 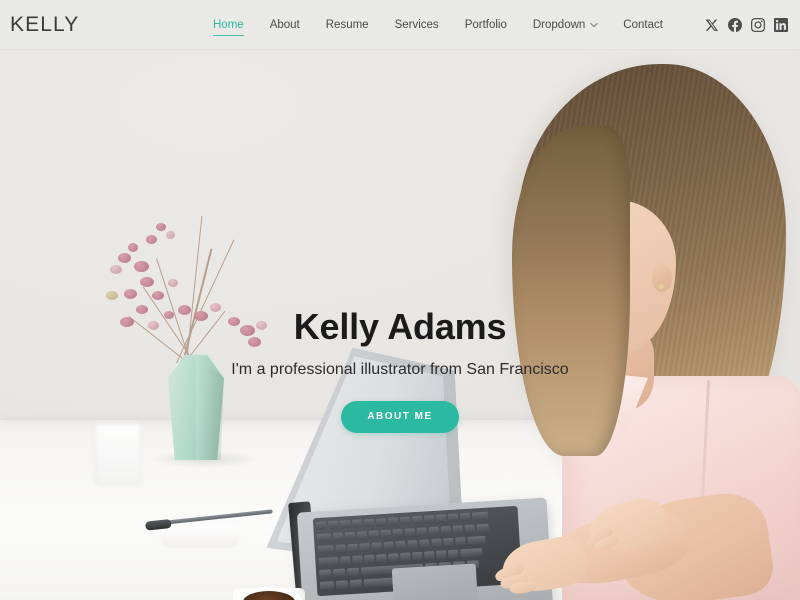 I want to click on earring, so click(x=661, y=286).